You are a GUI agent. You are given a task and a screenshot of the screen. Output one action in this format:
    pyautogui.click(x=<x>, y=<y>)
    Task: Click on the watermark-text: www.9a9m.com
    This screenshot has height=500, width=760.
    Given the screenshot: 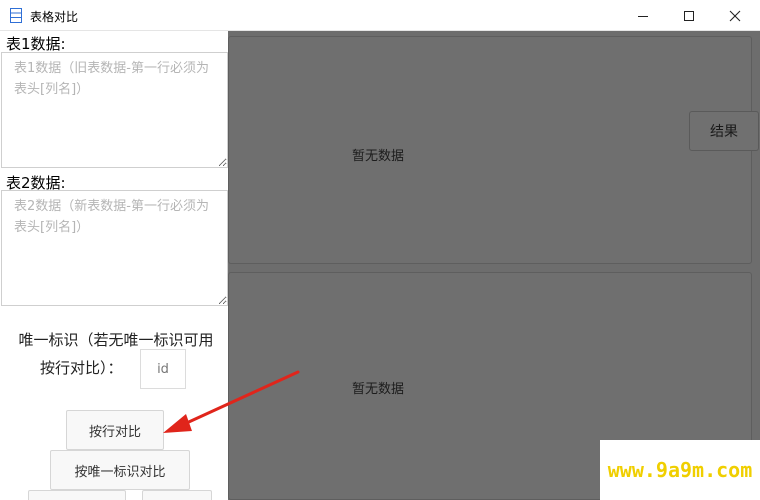 What is the action you would take?
    pyautogui.click(x=680, y=470)
    